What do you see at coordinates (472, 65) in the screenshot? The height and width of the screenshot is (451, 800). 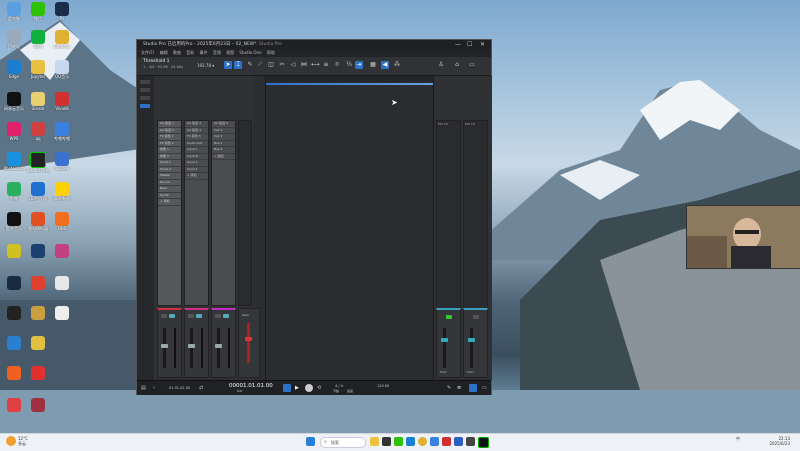 I see `panel-icon: ▭` at bounding box center [472, 65].